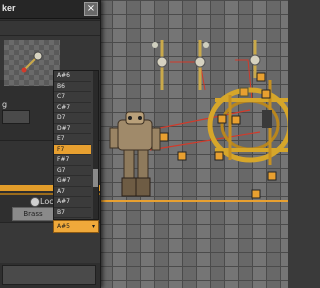  I want to click on dropdown-option: F#7, so click(72, 160).